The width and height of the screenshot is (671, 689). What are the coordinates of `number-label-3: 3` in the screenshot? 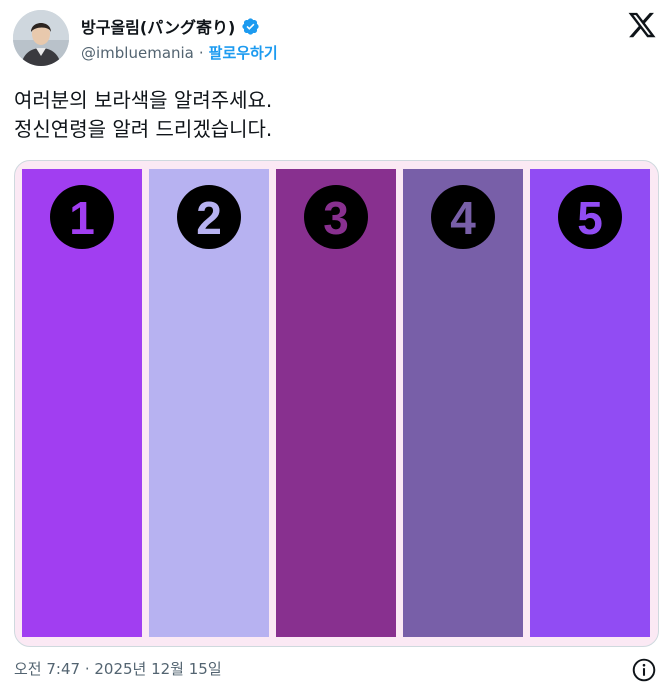 It's located at (336, 218).